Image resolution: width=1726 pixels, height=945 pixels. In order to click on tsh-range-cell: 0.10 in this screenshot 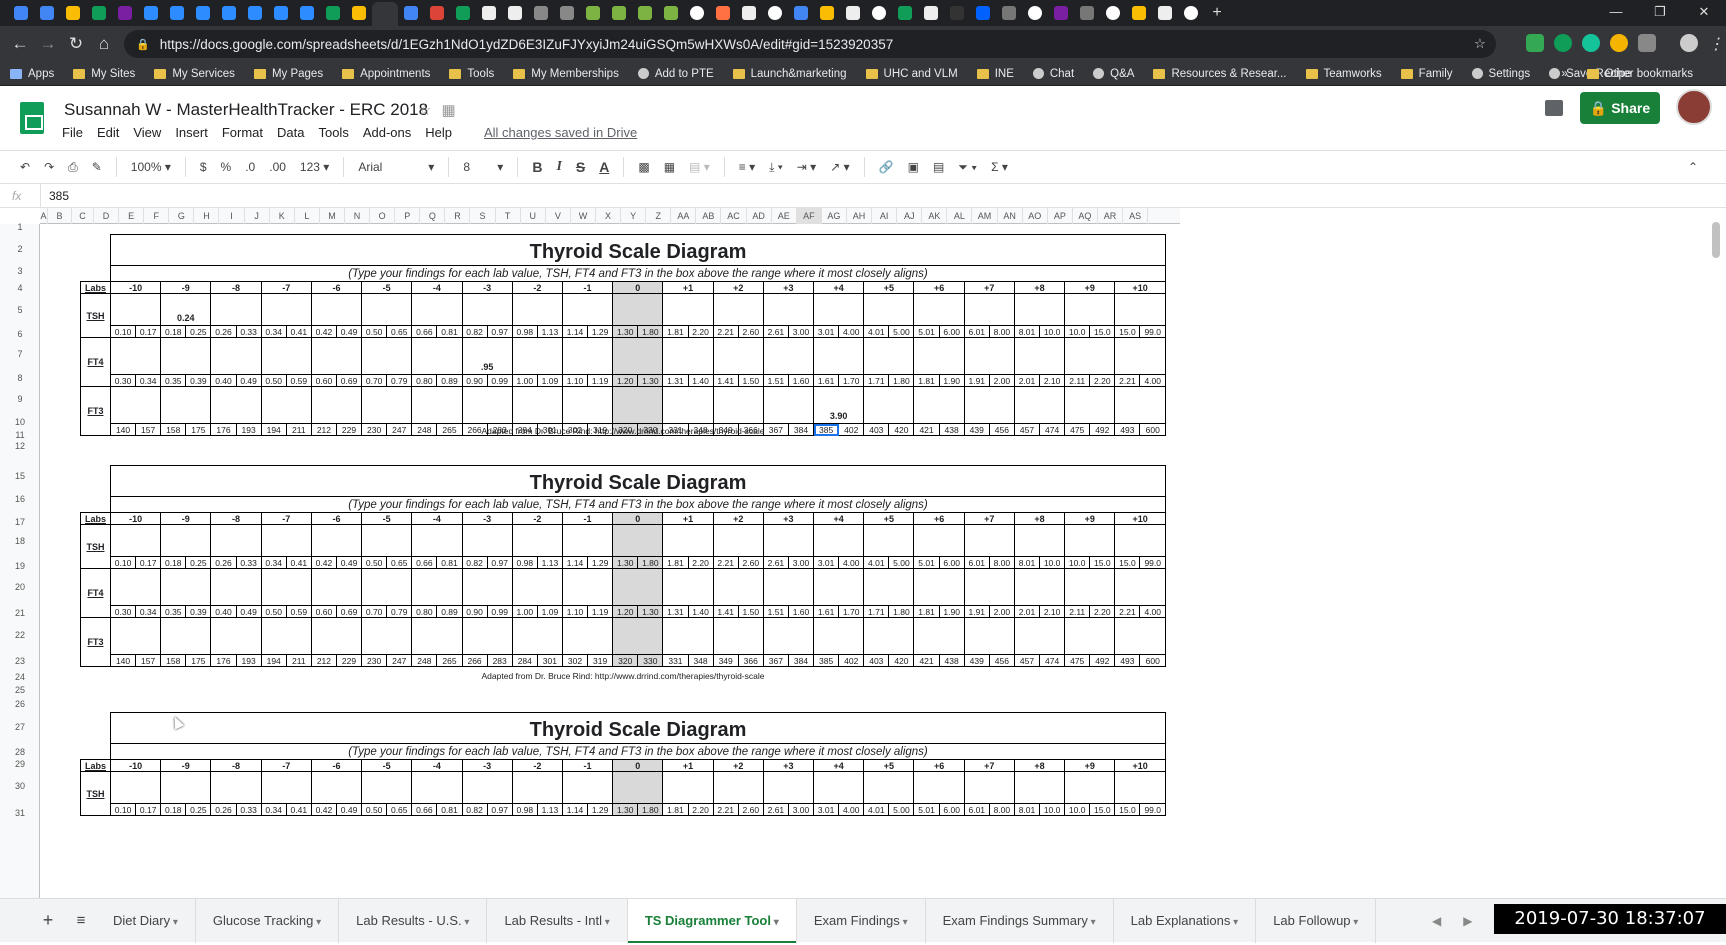, I will do `click(123, 809)`.